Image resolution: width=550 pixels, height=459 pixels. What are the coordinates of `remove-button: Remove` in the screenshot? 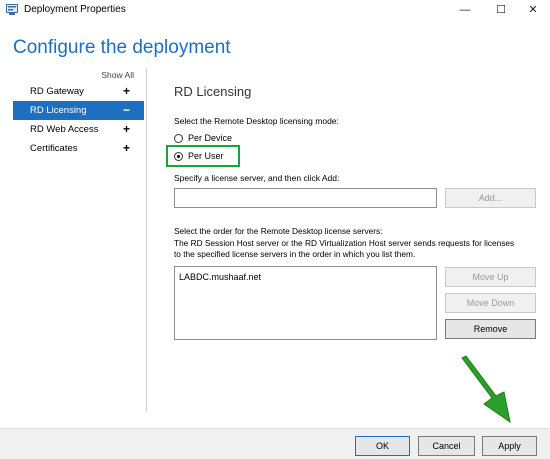 It's located at (490, 329).